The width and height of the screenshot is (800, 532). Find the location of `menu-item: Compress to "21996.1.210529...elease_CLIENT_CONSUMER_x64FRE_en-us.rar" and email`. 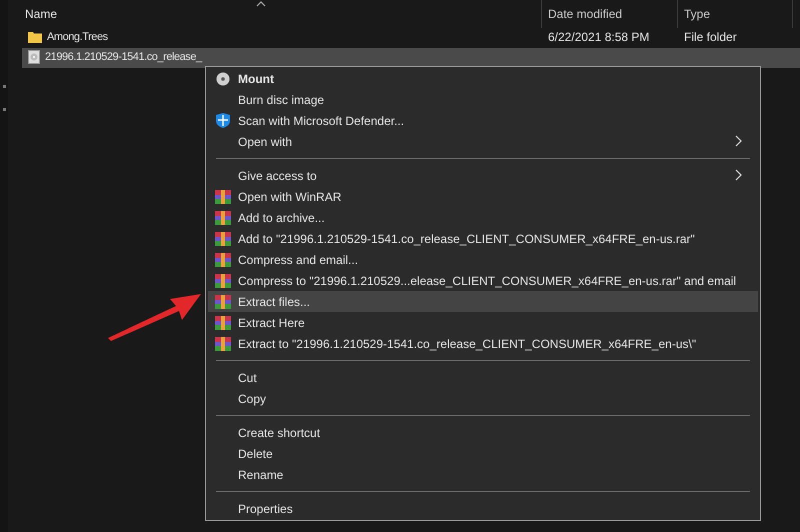

menu-item: Compress to "21996.1.210529...elease_CLIENT_CONSUMER_x64FRE_en-us.rar" and email is located at coordinates (483, 280).